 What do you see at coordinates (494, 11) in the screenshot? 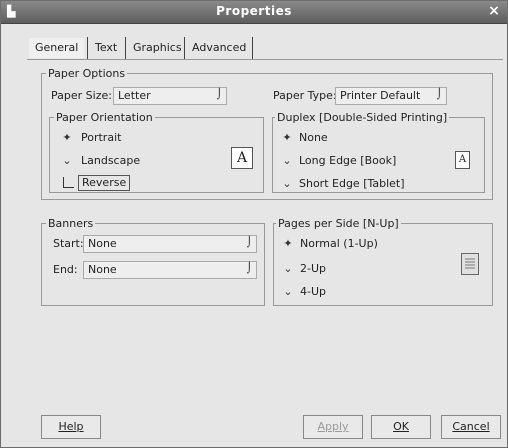
I see `close-icon: ×` at bounding box center [494, 11].